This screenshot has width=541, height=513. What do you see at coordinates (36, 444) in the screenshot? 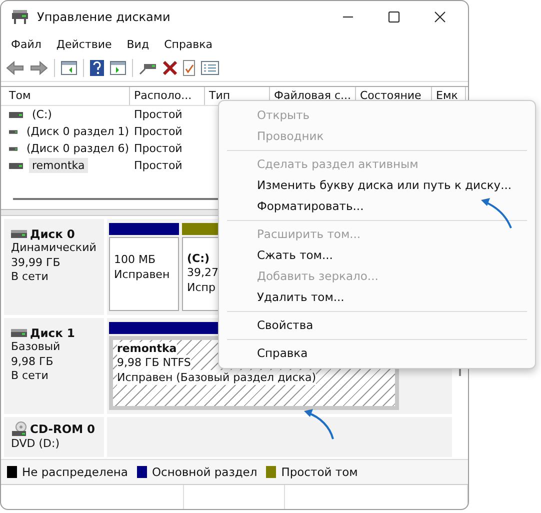
I see `disk-type: DVD (D:)` at bounding box center [36, 444].